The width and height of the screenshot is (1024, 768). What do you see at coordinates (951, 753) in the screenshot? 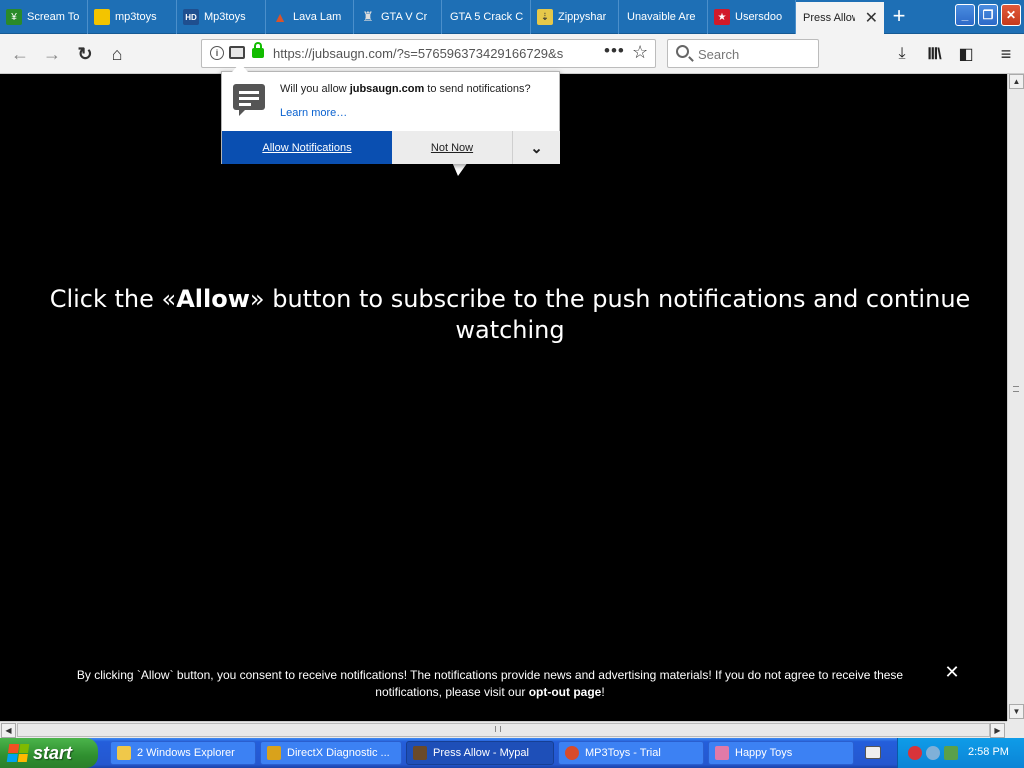
I see `tray-security-icon` at bounding box center [951, 753].